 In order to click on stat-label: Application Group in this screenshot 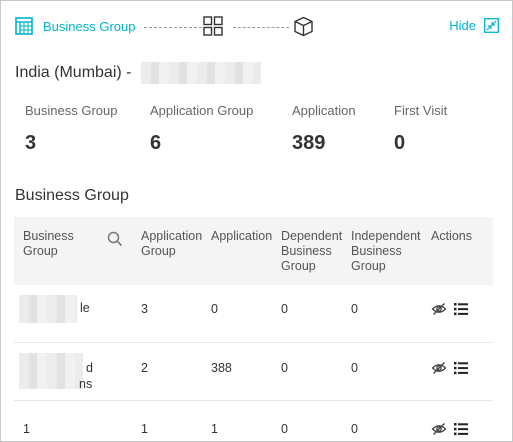, I will do `click(202, 110)`.